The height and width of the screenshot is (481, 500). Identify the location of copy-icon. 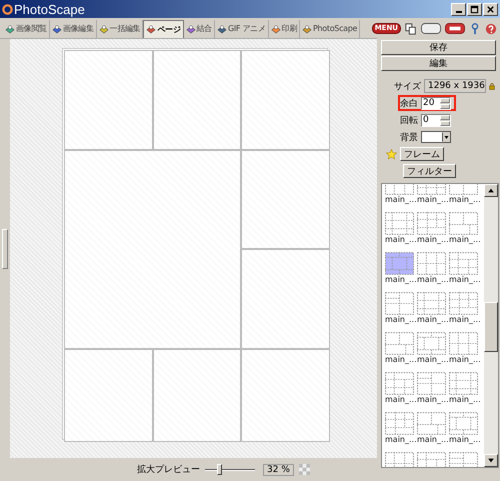
(411, 28).